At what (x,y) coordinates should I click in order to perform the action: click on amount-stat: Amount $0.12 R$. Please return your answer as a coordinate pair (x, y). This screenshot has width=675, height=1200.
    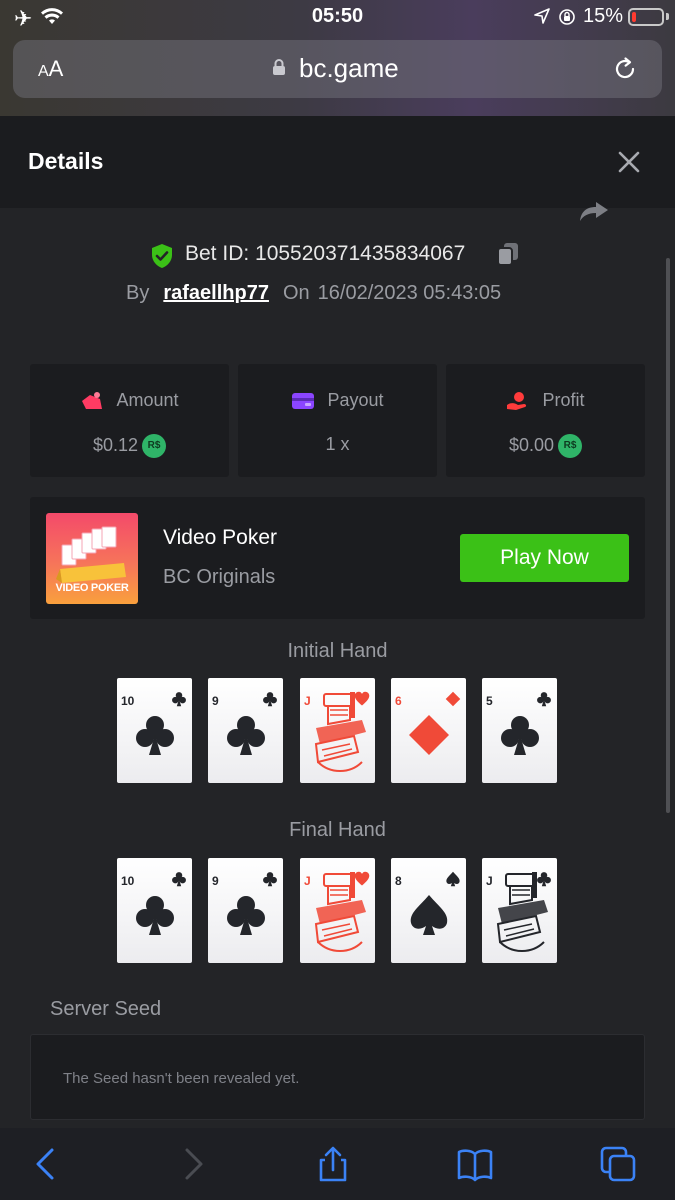
    Looking at the image, I should click on (129, 420).